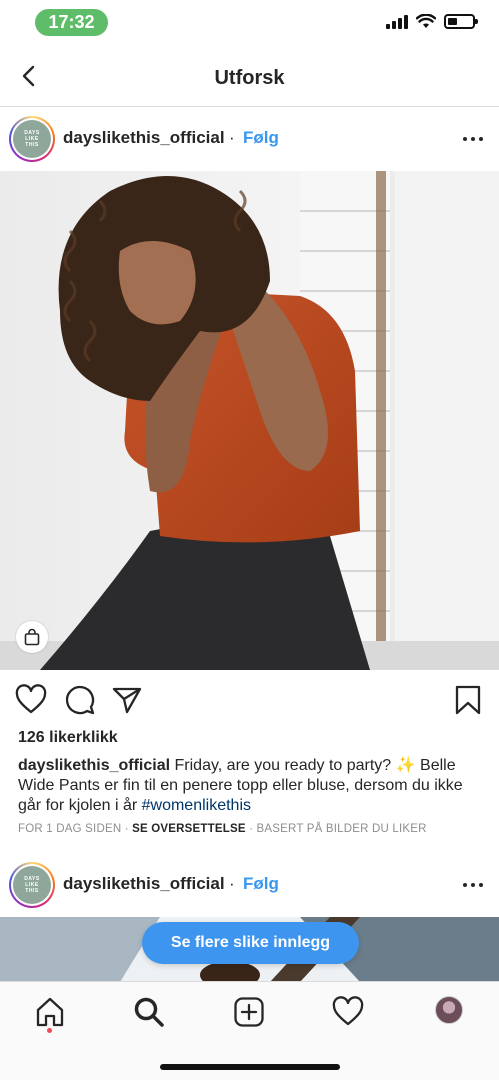 Image resolution: width=499 pixels, height=1080 pixels. What do you see at coordinates (31, 700) in the screenshot?
I see `heart-icon` at bounding box center [31, 700].